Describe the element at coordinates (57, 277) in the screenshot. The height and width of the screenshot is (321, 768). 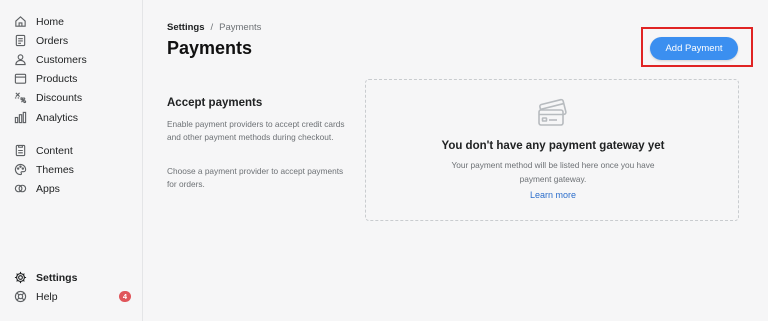
I see `sidebar-item-label: Settings` at that location.